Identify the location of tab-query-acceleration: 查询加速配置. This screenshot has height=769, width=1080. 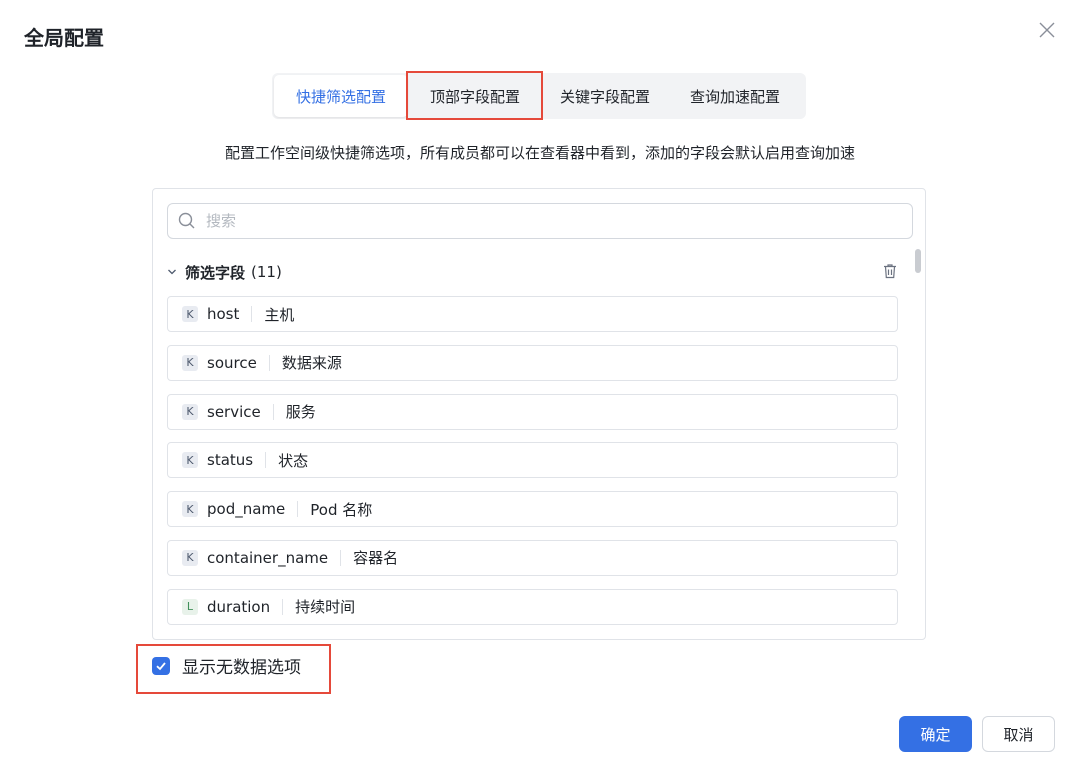
(735, 96).